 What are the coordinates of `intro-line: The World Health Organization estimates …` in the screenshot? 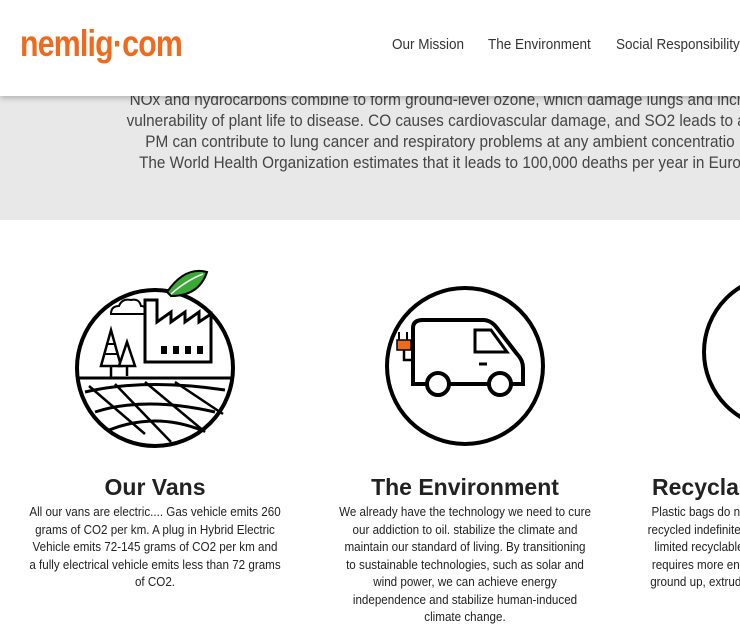 It's located at (439, 162).